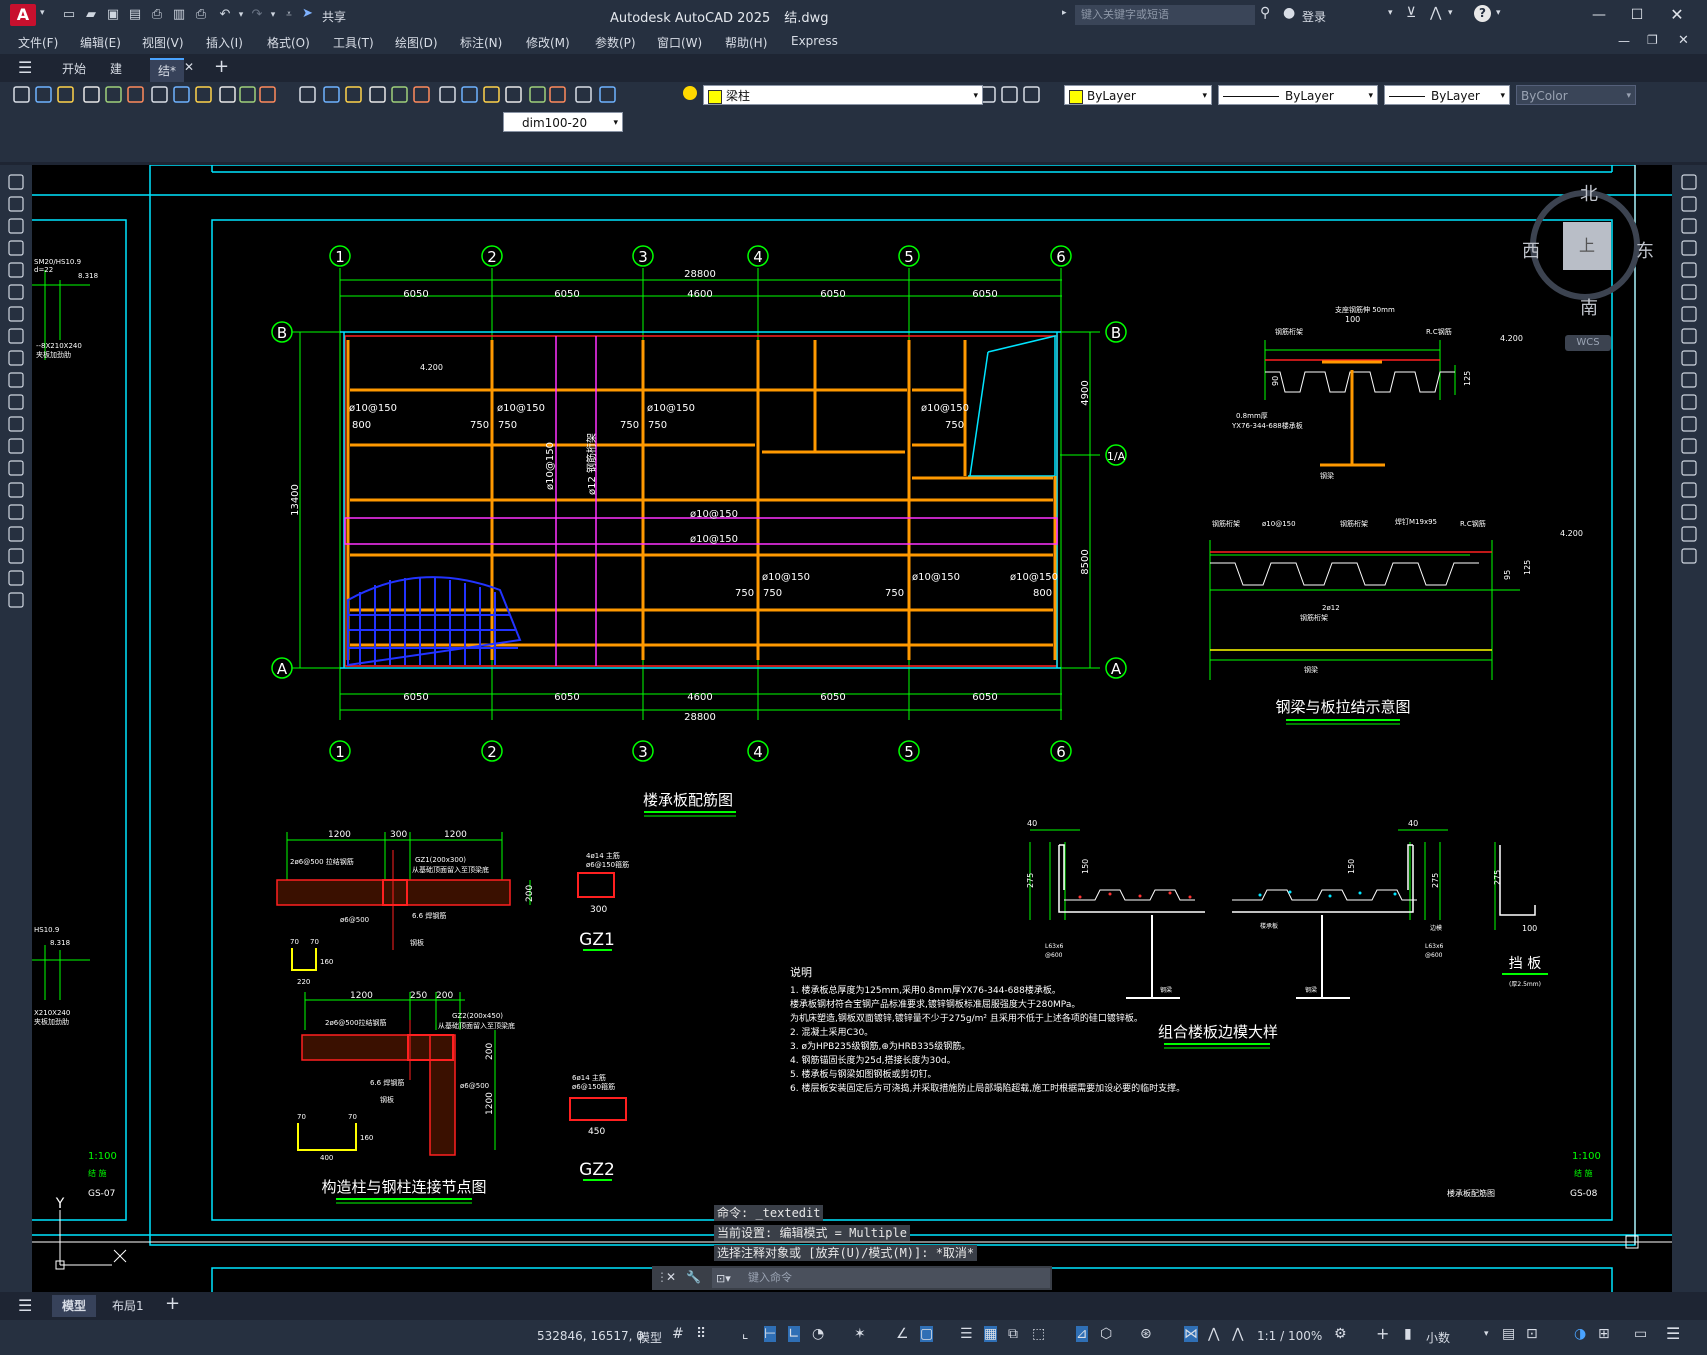 Image resolution: width=1707 pixels, height=1355 pixels. I want to click on selection-filter-icon: ⬡, so click(1106, 1334).